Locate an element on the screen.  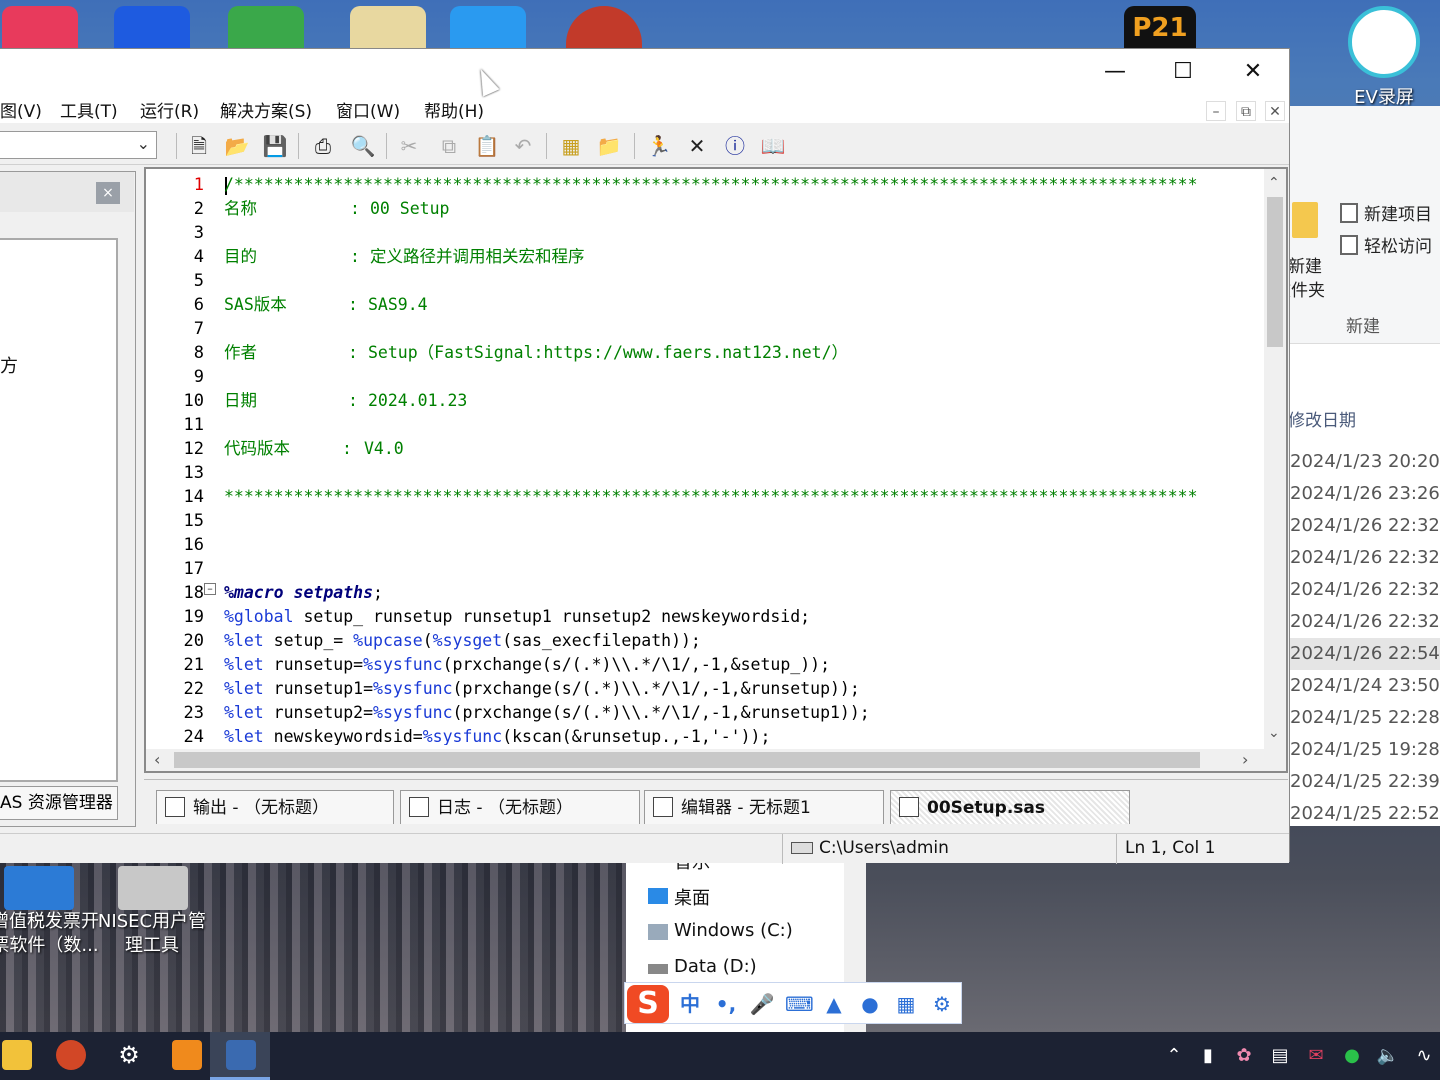
file-explorer-taskbar-icon is located at coordinates (17, 1055).